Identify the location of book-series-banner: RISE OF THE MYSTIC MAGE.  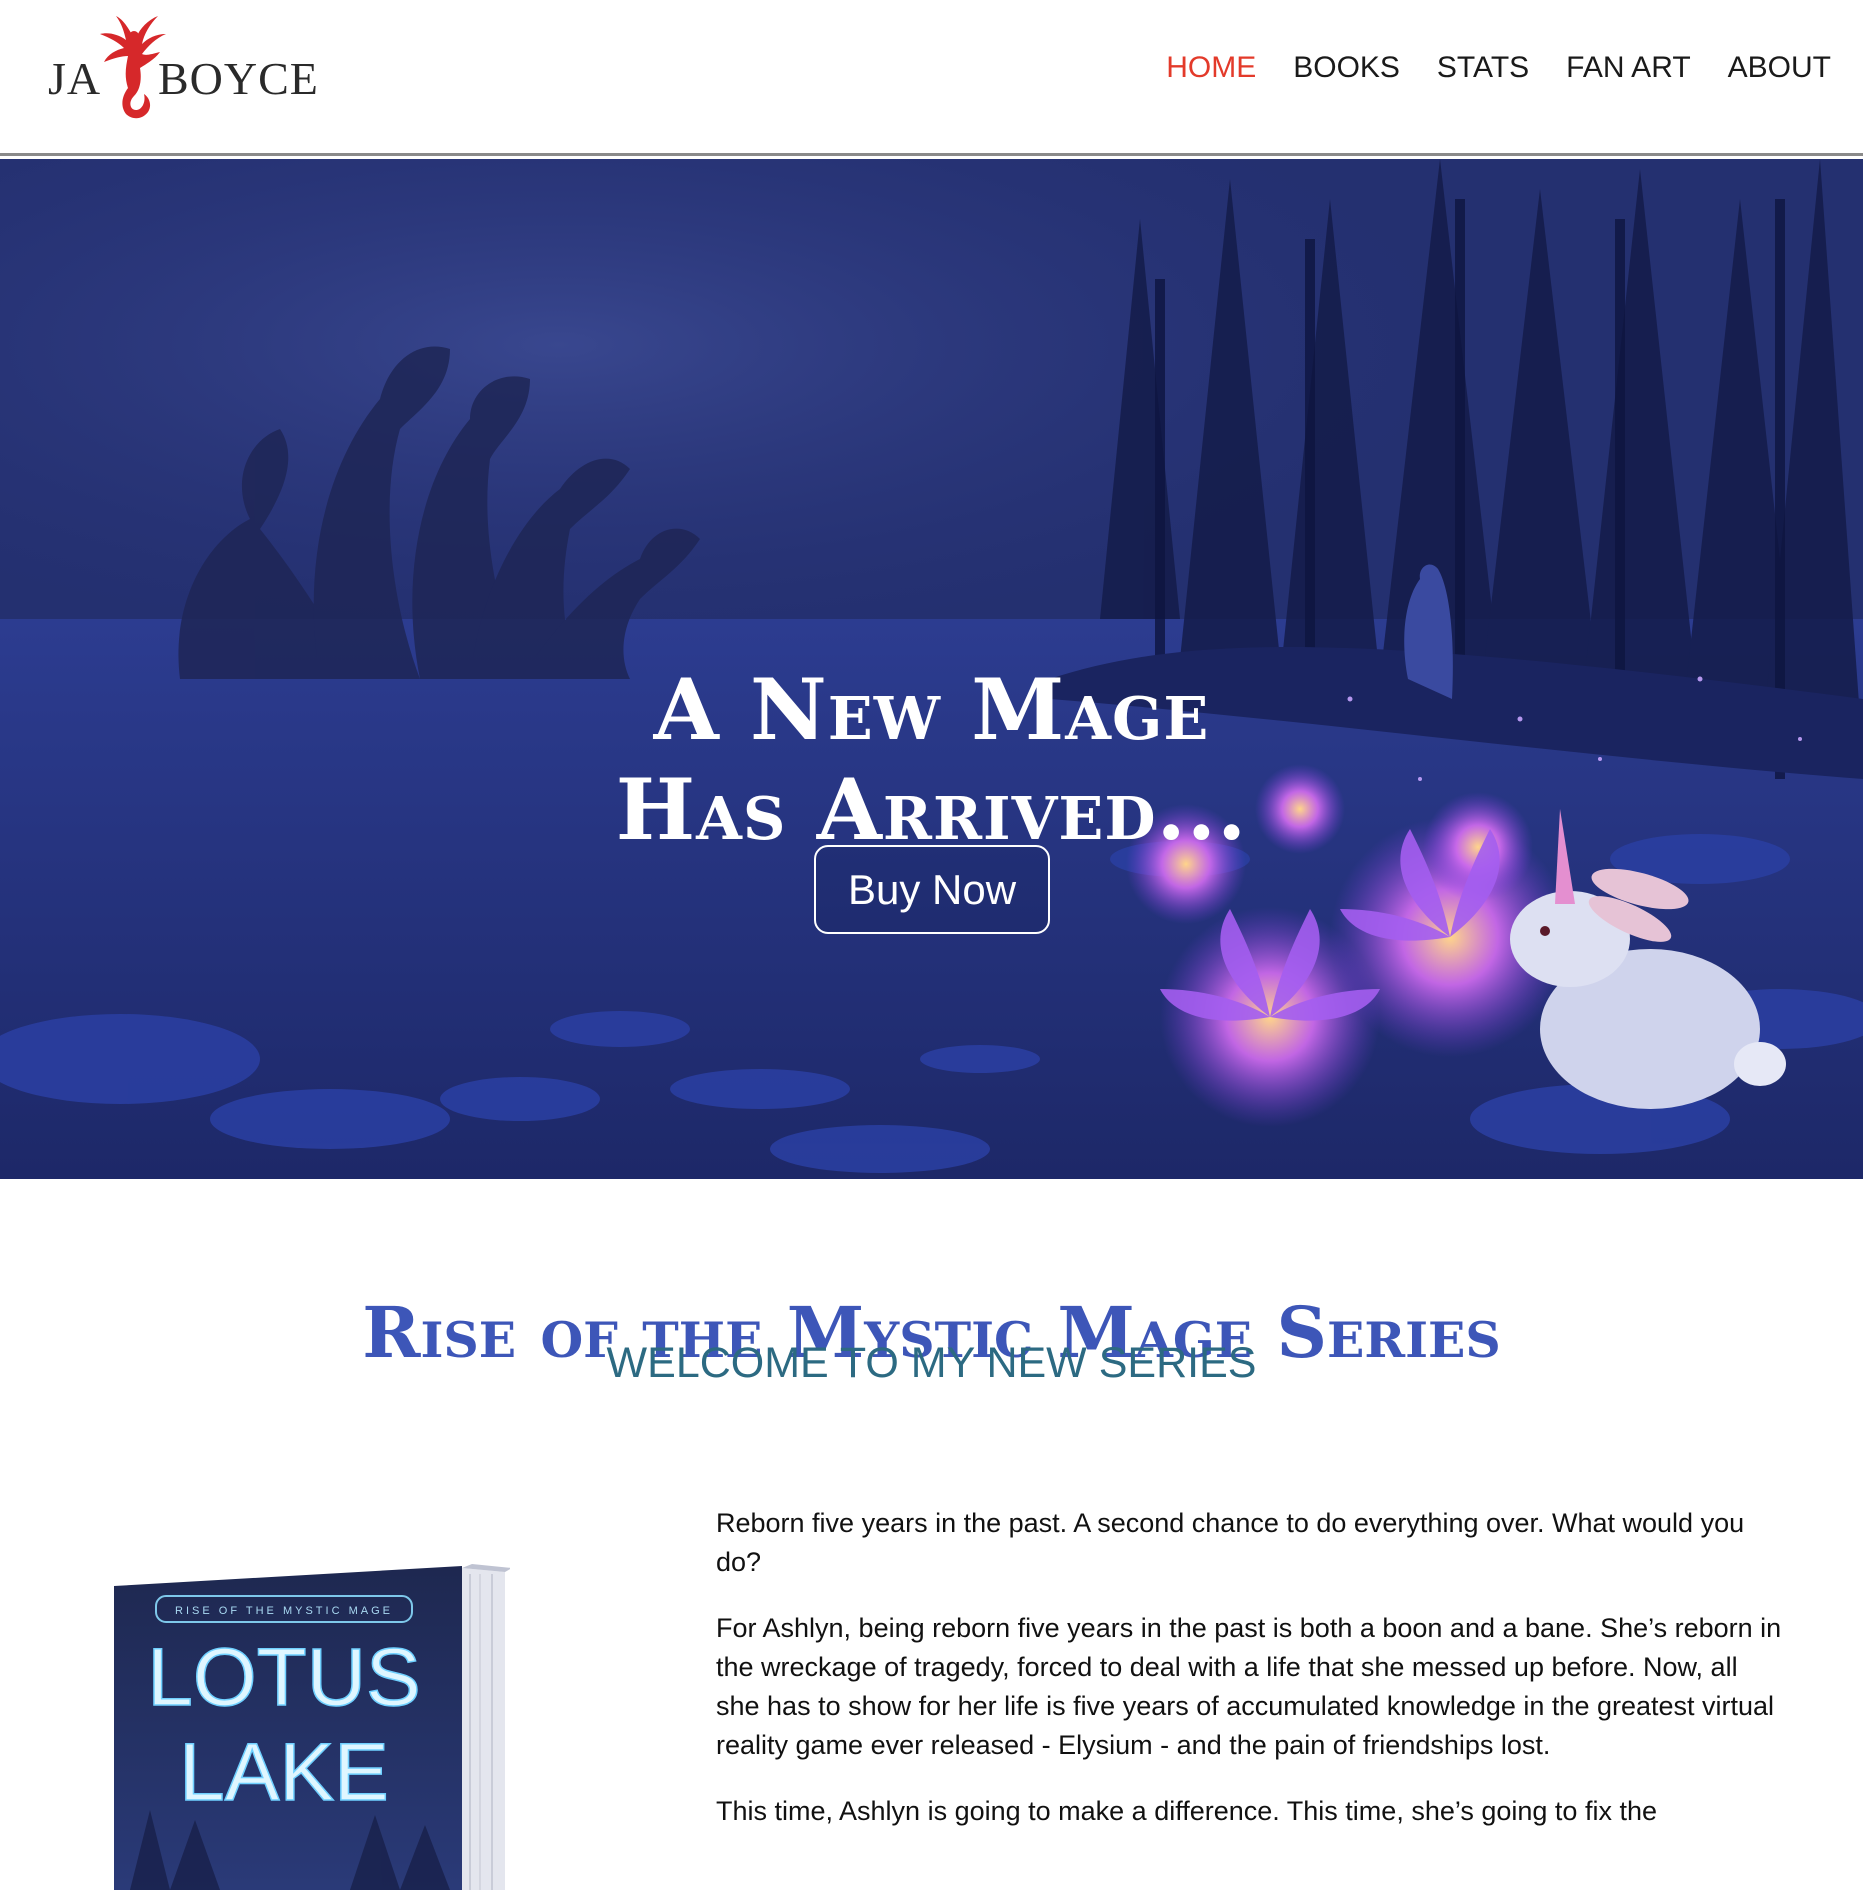
(284, 1611).